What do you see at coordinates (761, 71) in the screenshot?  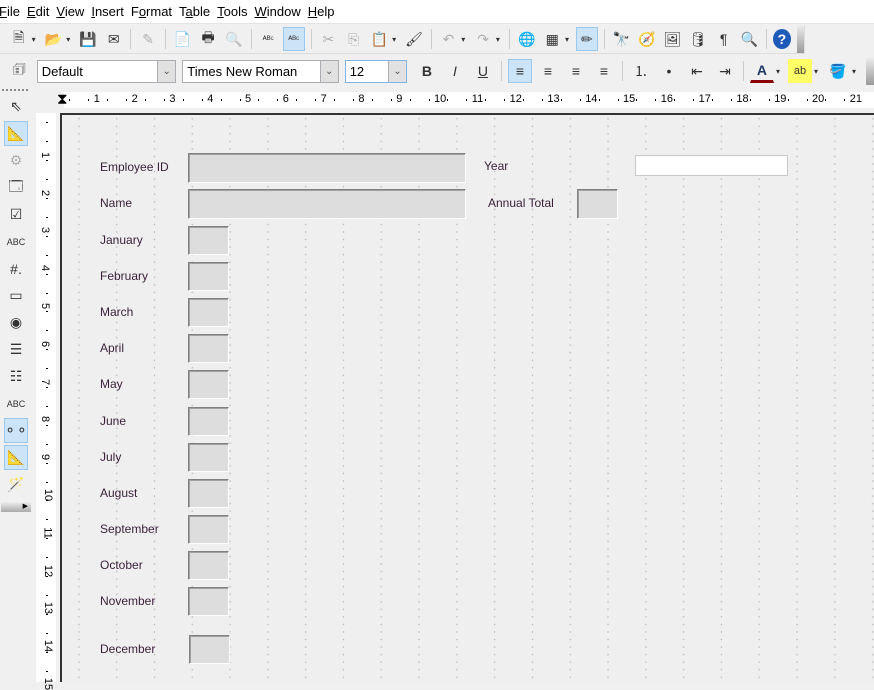 I see `font-color-icon: A` at bounding box center [761, 71].